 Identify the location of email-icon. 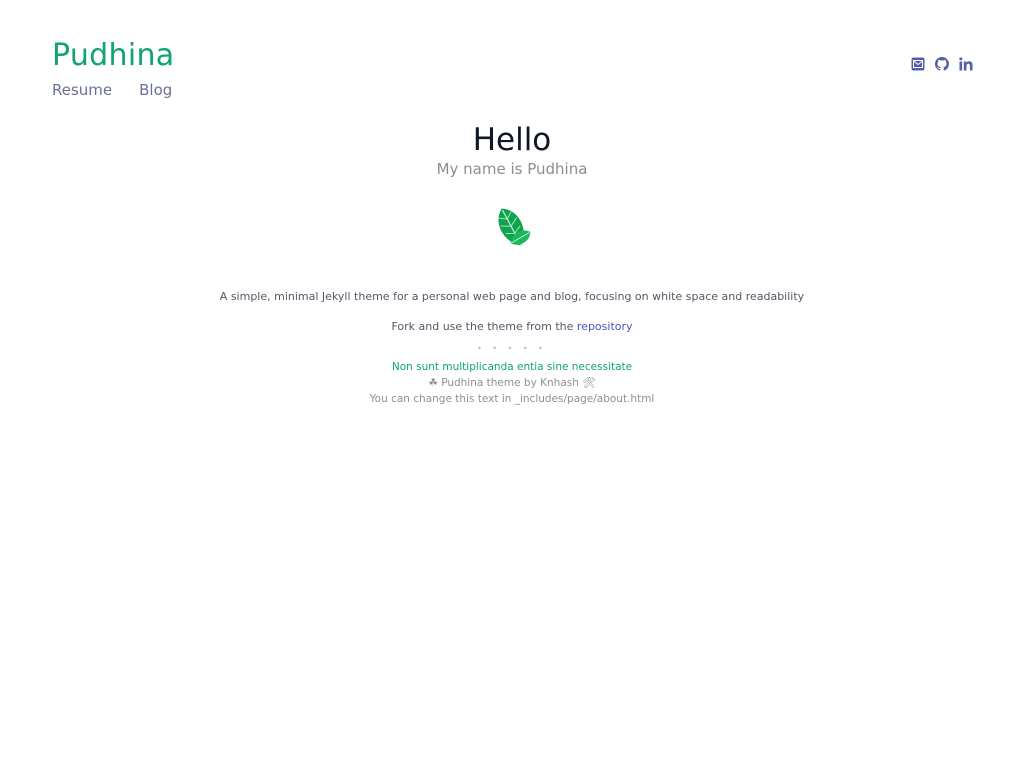
(918, 64).